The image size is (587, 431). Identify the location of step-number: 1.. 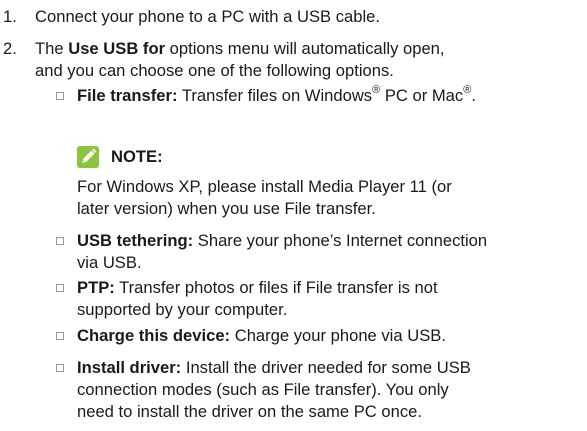
(10, 16).